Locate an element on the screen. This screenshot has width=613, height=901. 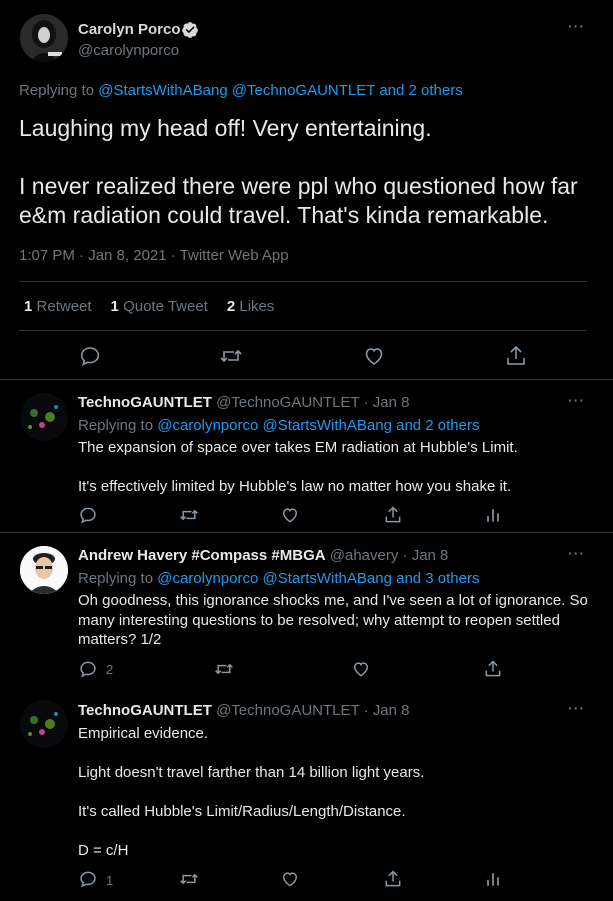
author-handle: @carolynporco is located at coordinates (128, 50).